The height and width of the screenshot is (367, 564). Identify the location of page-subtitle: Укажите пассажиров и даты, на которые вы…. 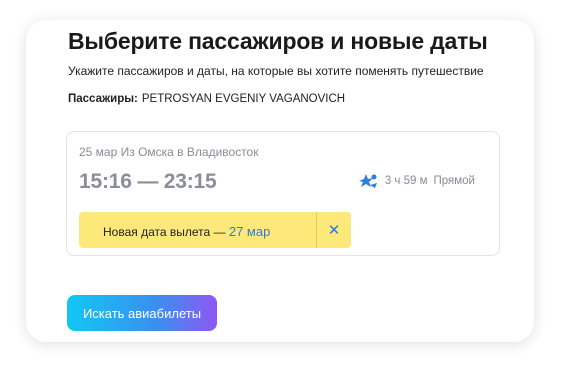
(276, 71).